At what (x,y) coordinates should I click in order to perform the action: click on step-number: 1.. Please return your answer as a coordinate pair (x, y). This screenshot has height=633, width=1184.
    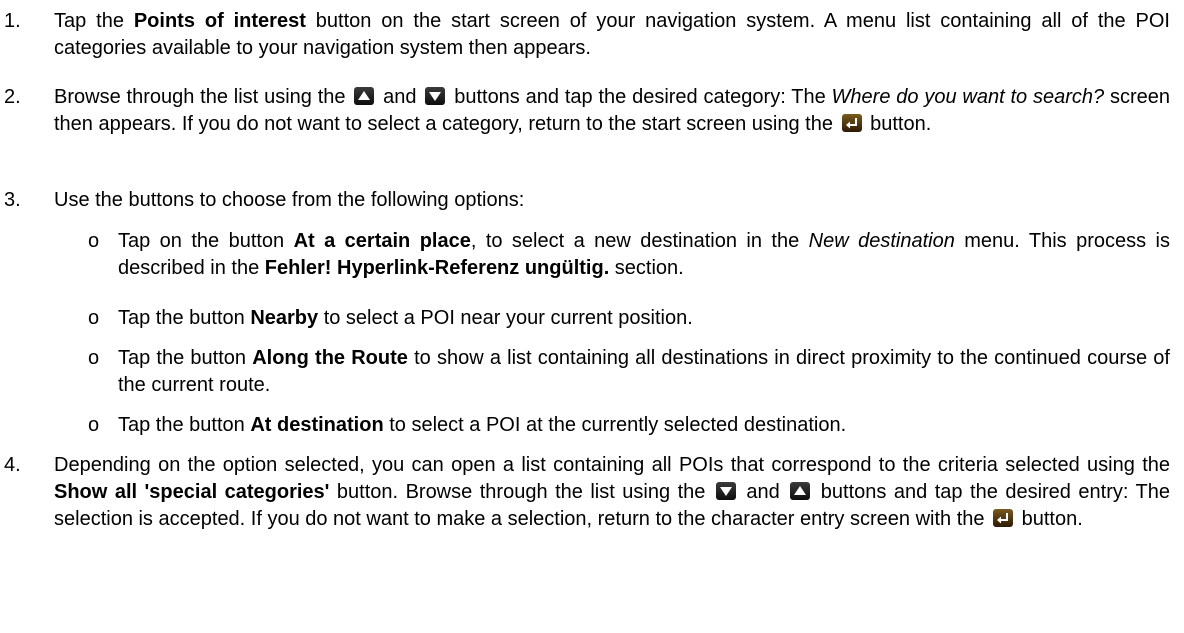
    Looking at the image, I should click on (12, 21).